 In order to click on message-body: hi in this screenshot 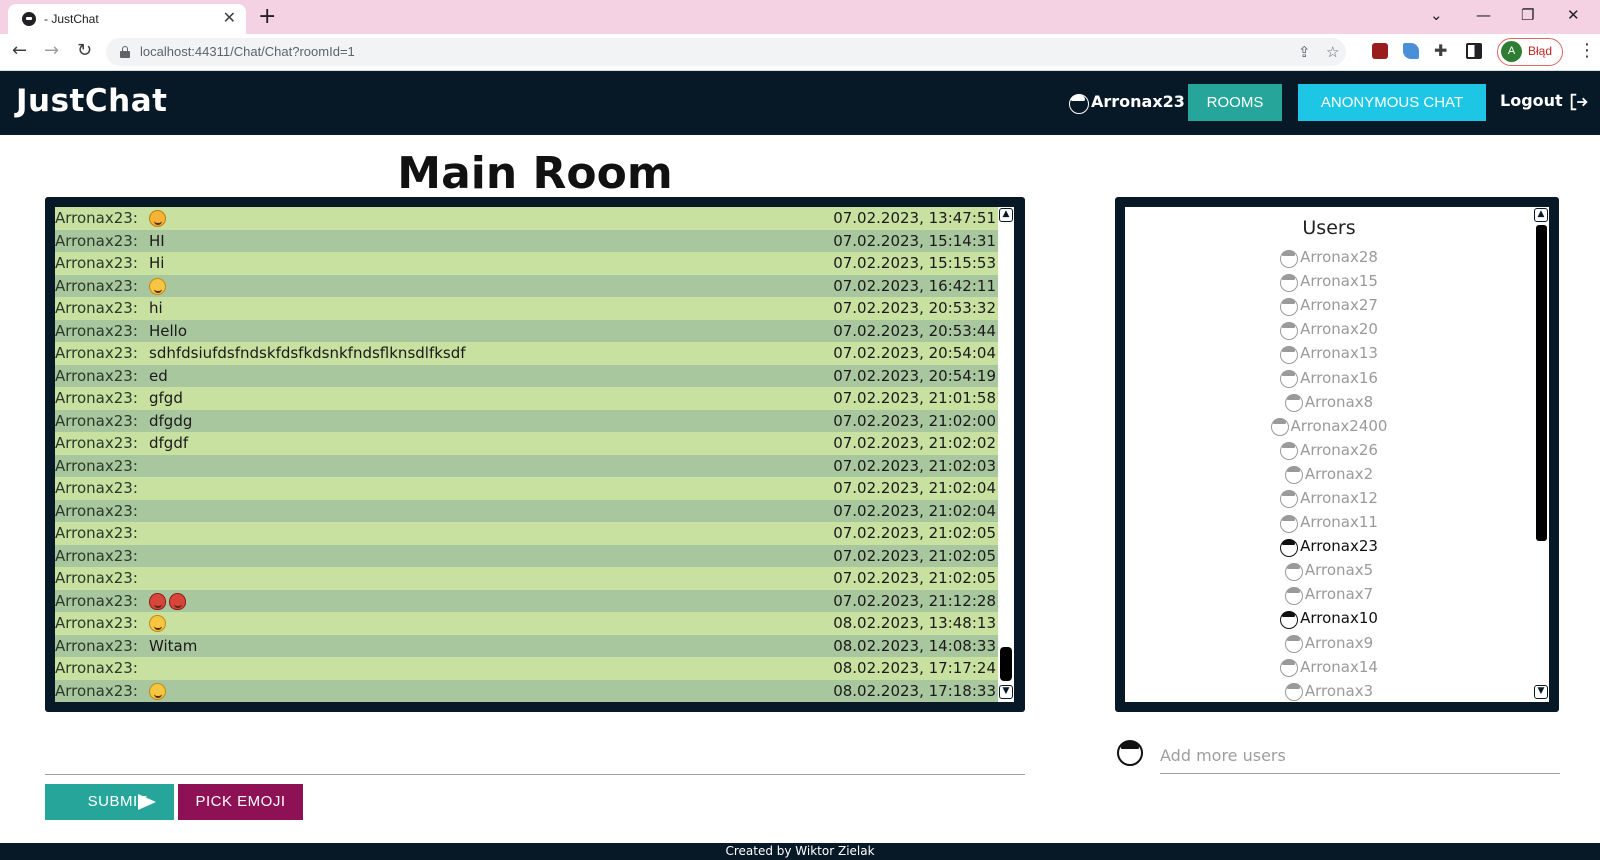, I will do `click(156, 308)`.